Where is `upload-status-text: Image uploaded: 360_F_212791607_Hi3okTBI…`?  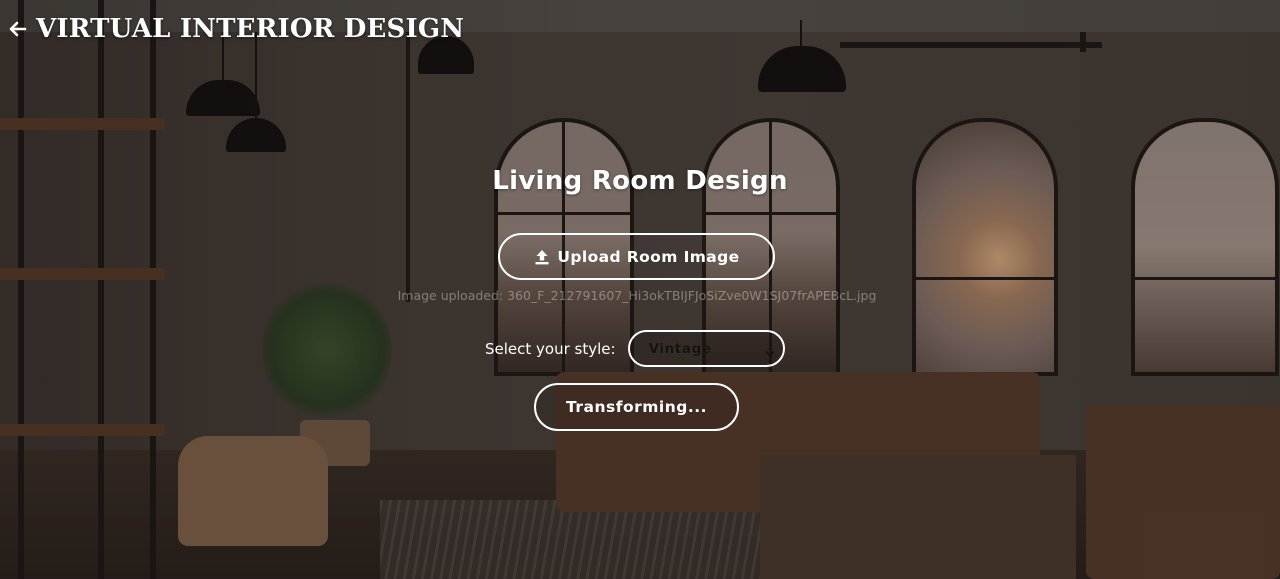 upload-status-text: Image uploaded: 360_F_212791607_Hi3okTBI… is located at coordinates (637, 295).